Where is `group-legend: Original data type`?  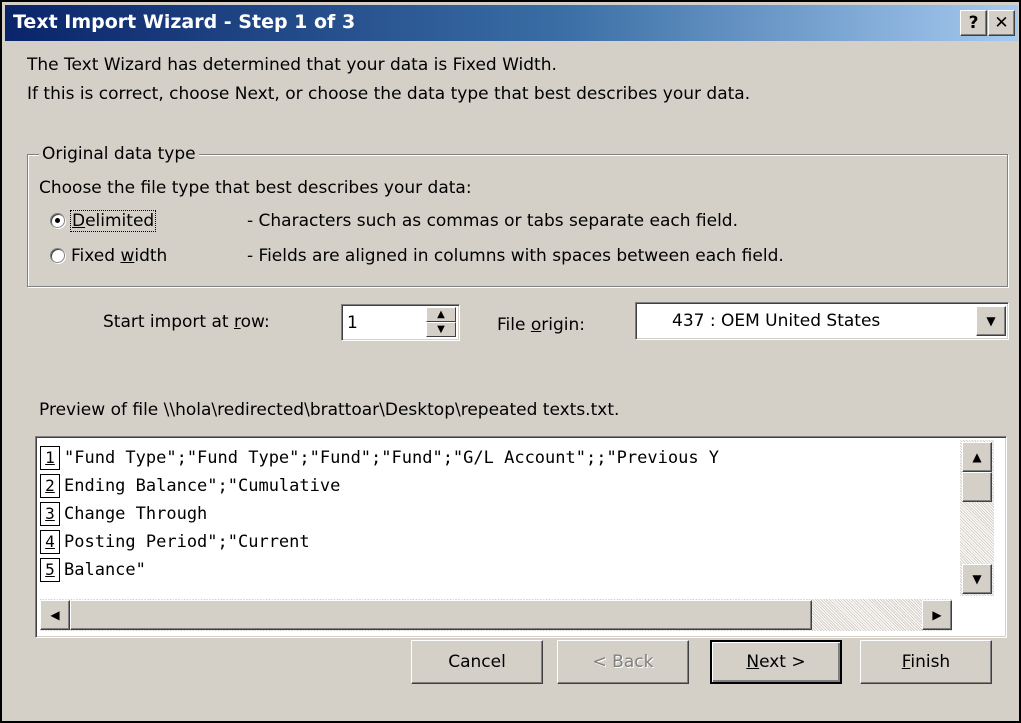 group-legend: Original data type is located at coordinates (119, 154).